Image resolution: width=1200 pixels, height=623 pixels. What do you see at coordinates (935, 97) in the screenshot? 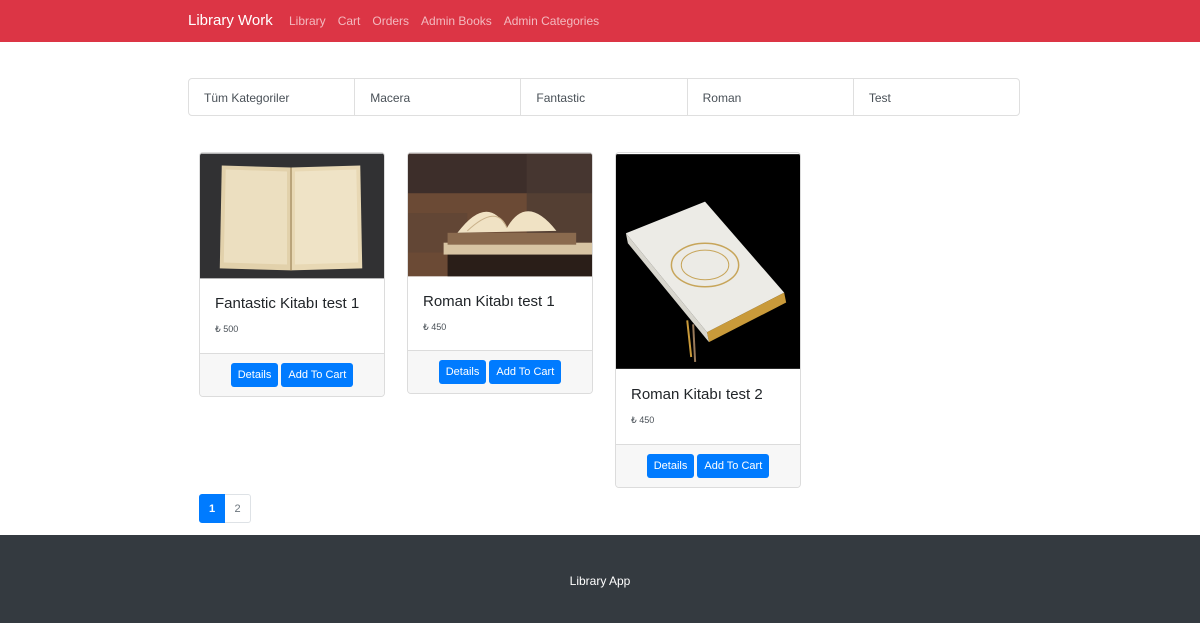
I see `category-item-test: Test` at bounding box center [935, 97].